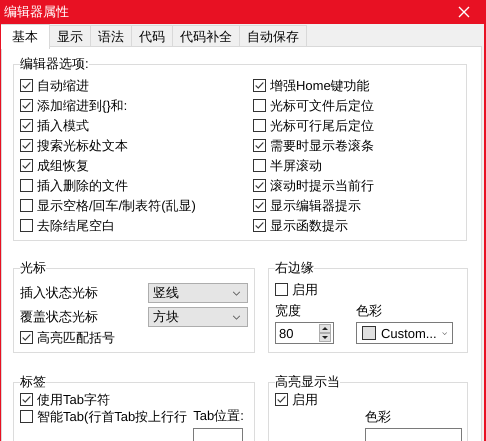  I want to click on field-label: Tab位置:, so click(218, 416).